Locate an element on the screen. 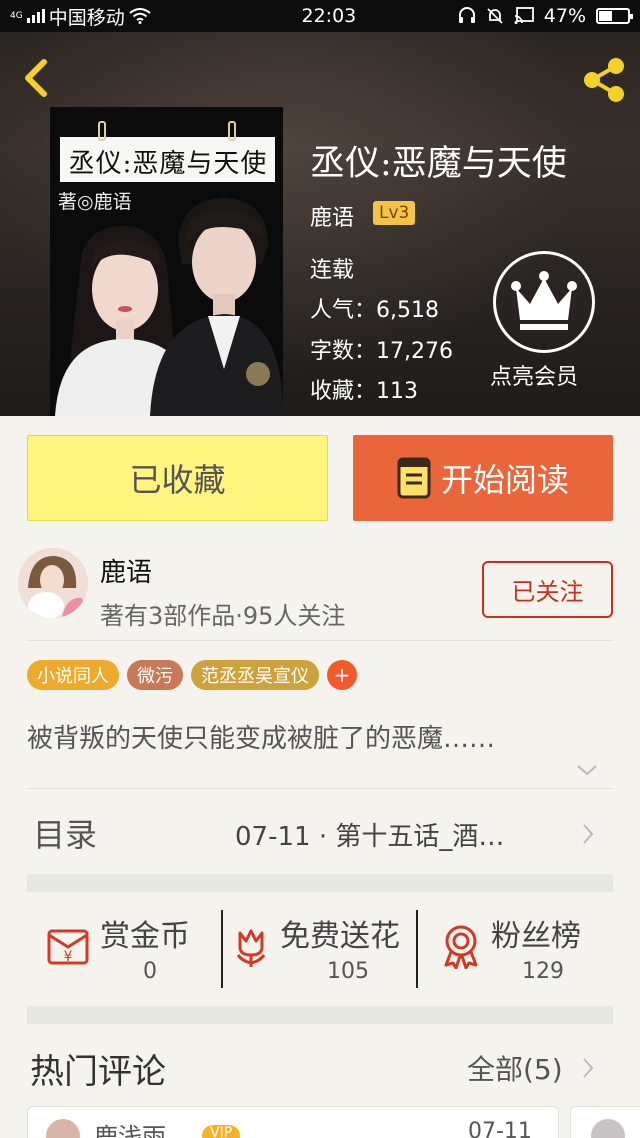 The image size is (640, 1138). start-reading-button: 开始阅读 is located at coordinates (483, 478).